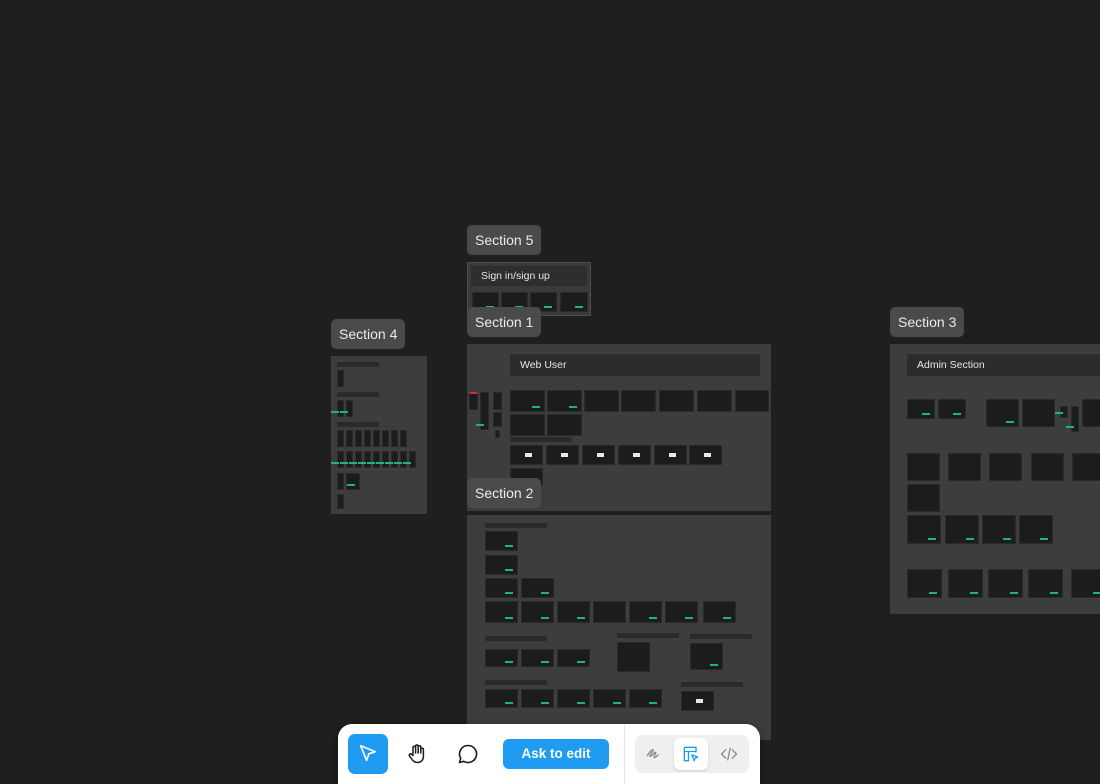  What do you see at coordinates (995, 479) in the screenshot?
I see `section-3-frame: Admin Section` at bounding box center [995, 479].